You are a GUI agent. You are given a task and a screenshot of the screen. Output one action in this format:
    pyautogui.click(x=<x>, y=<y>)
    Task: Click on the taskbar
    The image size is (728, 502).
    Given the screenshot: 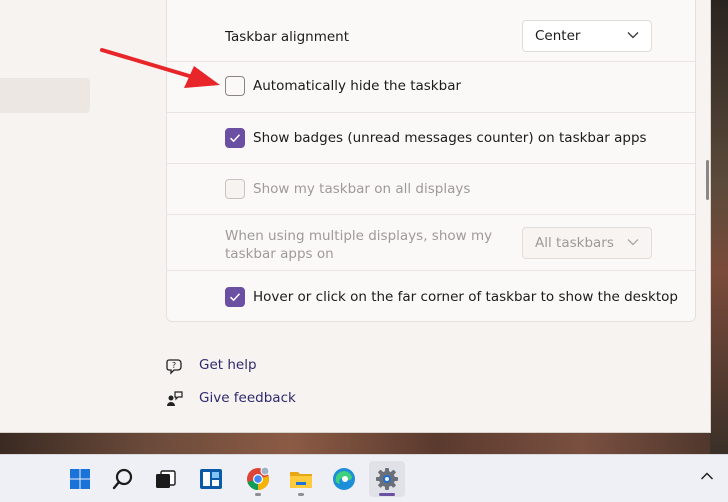 What is the action you would take?
    pyautogui.click(x=364, y=478)
    